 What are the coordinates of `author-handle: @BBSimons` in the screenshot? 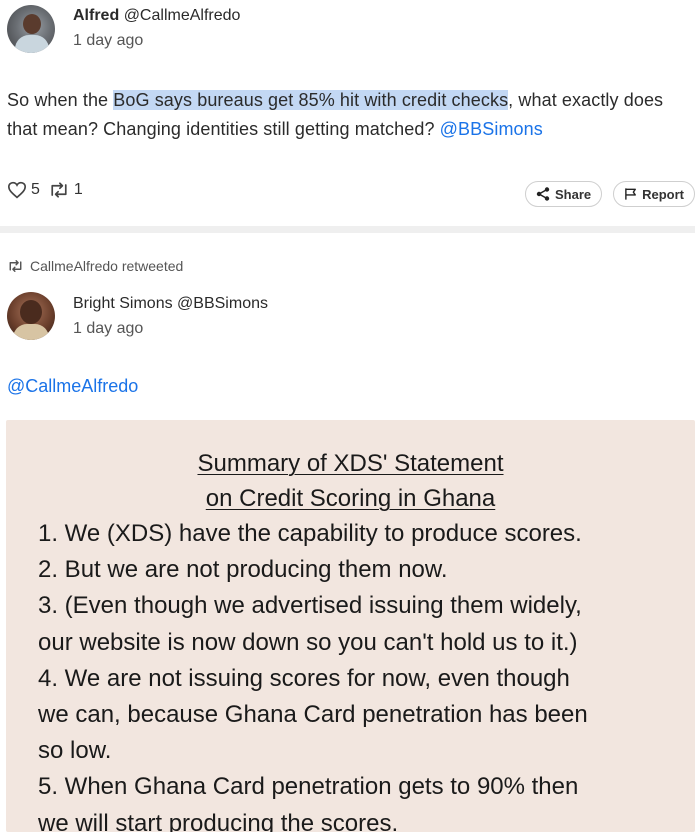 It's located at (222, 303).